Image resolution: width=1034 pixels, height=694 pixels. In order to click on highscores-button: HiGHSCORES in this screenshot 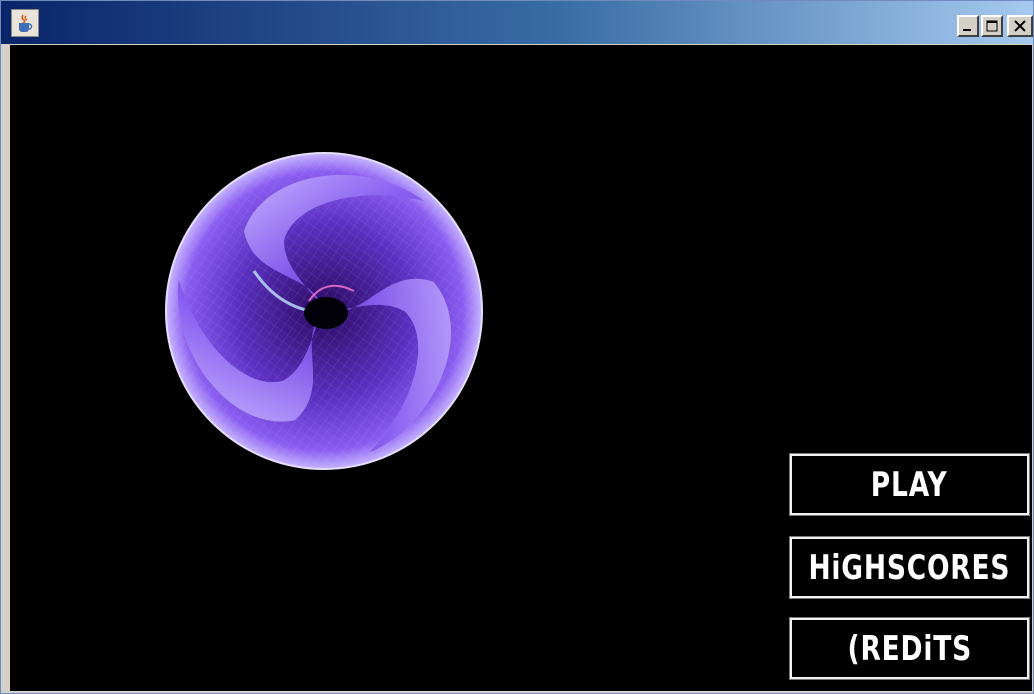, I will do `click(909, 567)`.